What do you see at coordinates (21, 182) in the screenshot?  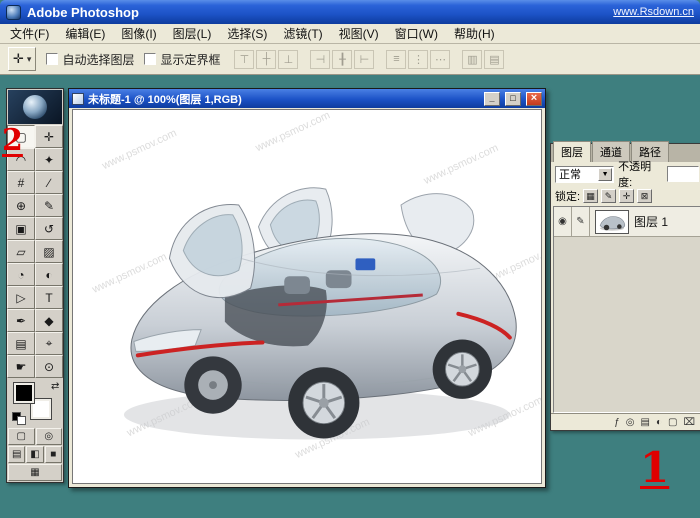 I see `crop-tool: #` at bounding box center [21, 182].